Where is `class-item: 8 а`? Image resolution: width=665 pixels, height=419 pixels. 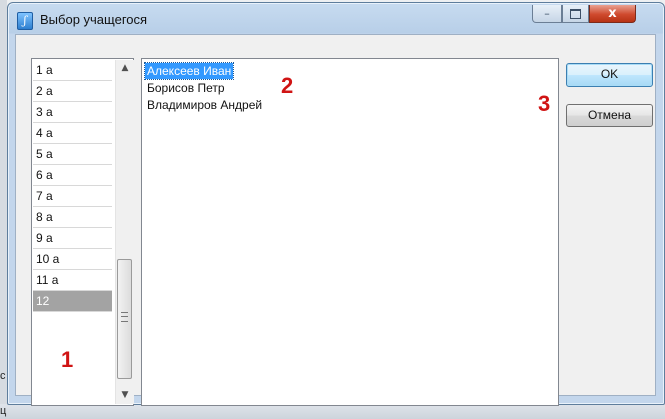
class-item: 8 а is located at coordinates (72, 217).